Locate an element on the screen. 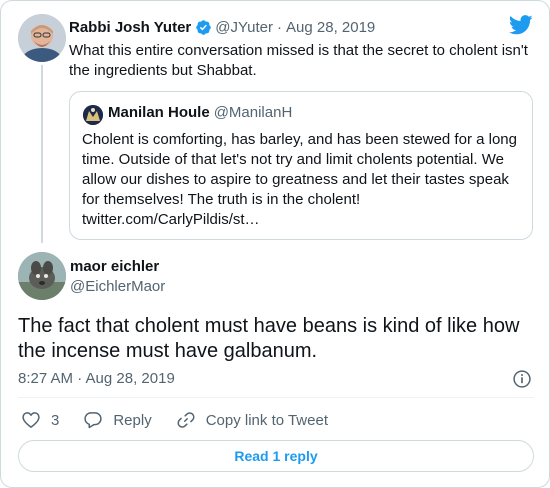  like-count: 3 is located at coordinates (55, 420).